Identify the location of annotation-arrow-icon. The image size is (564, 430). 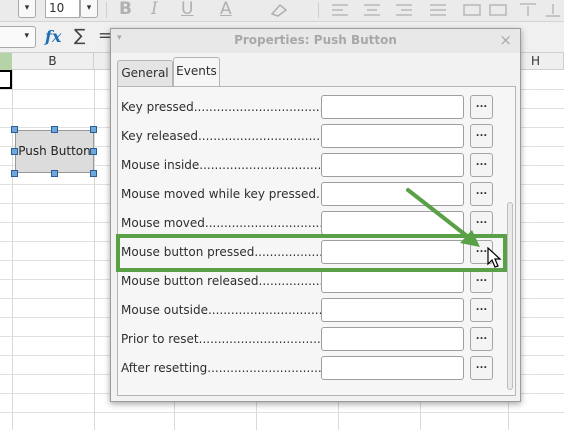
(443, 217).